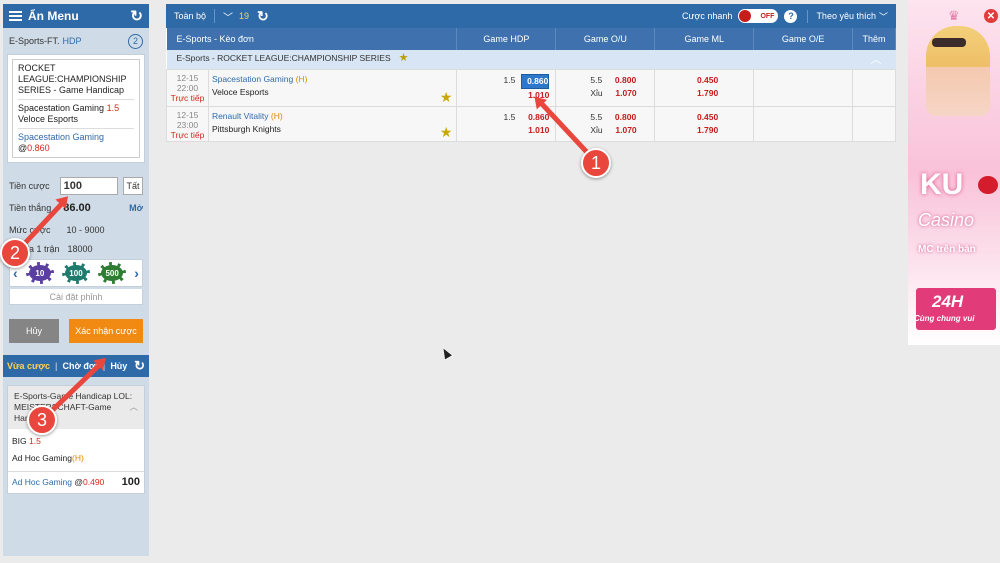 The width and height of the screenshot is (1000, 563). I want to click on mouse-cursor-icon, so click(446, 353).